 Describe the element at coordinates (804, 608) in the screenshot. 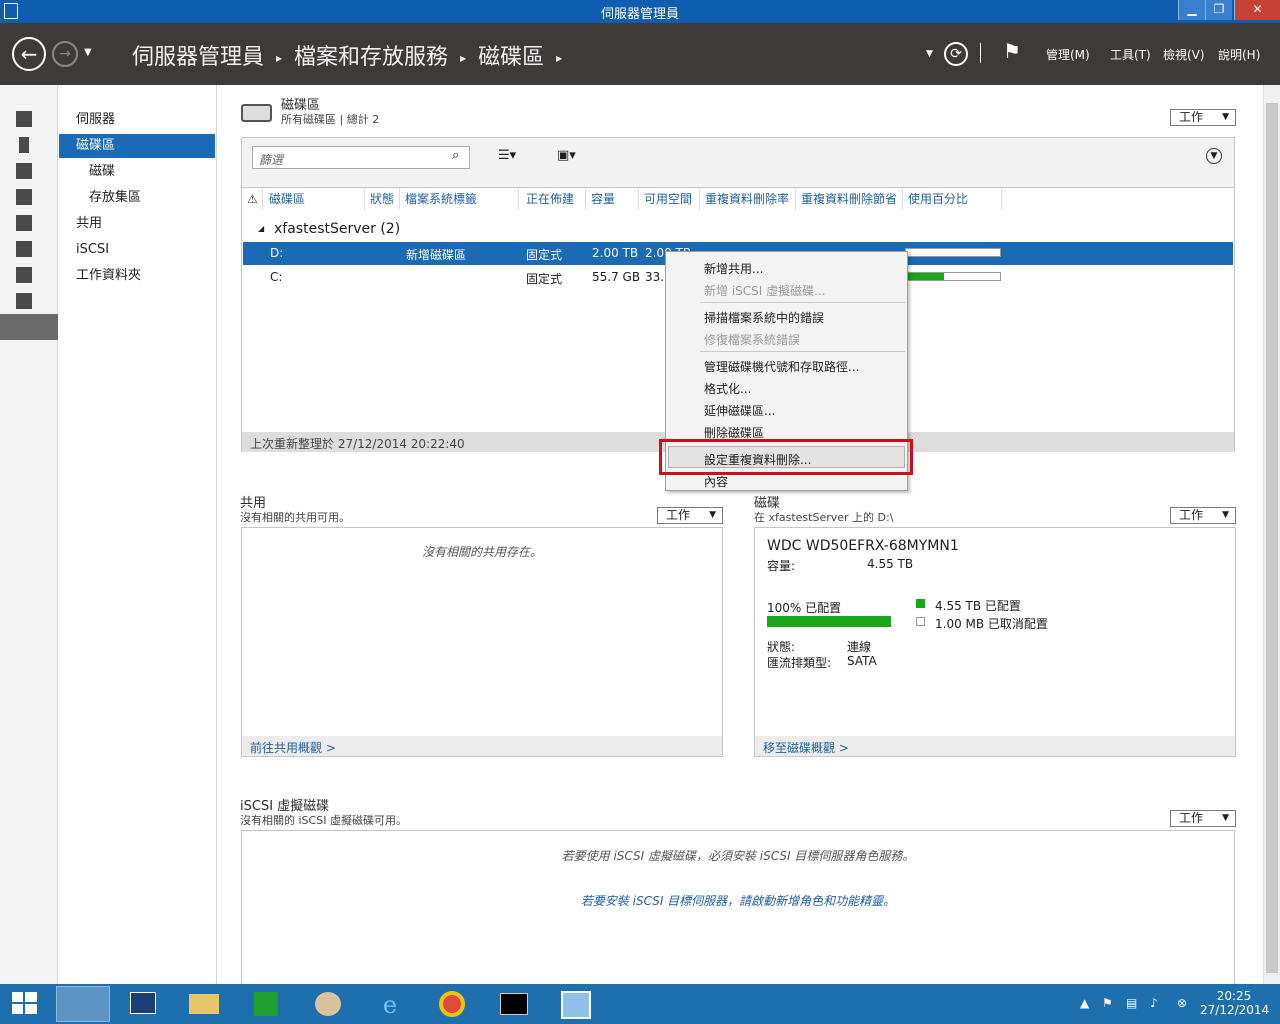

I see `allocated-label: 100% 已配置` at that location.